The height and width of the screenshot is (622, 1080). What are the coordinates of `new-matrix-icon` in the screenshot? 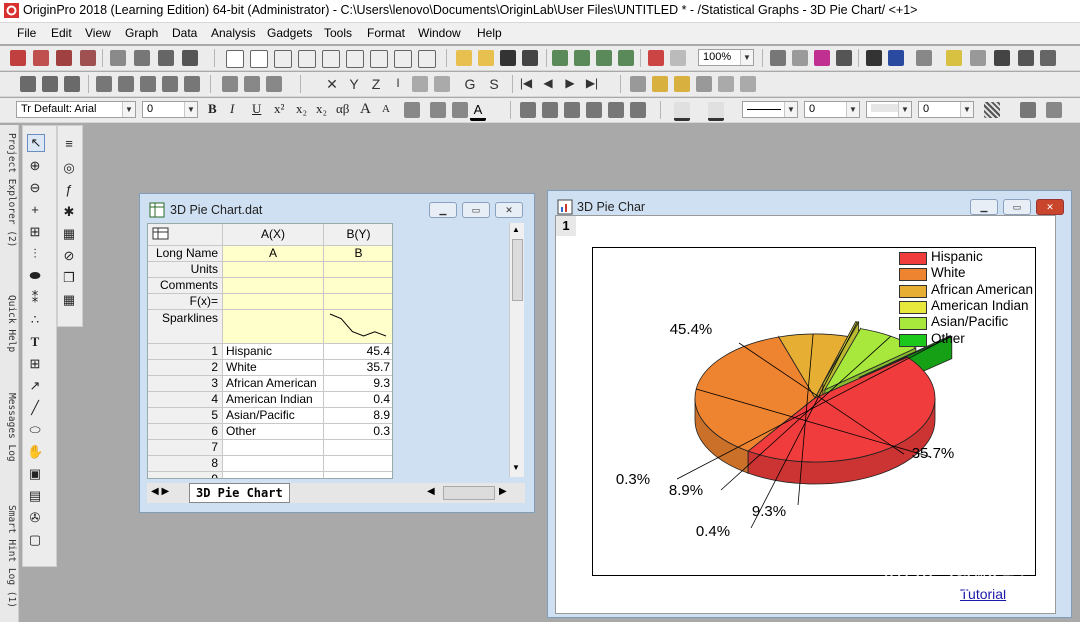 It's located at (118, 58).